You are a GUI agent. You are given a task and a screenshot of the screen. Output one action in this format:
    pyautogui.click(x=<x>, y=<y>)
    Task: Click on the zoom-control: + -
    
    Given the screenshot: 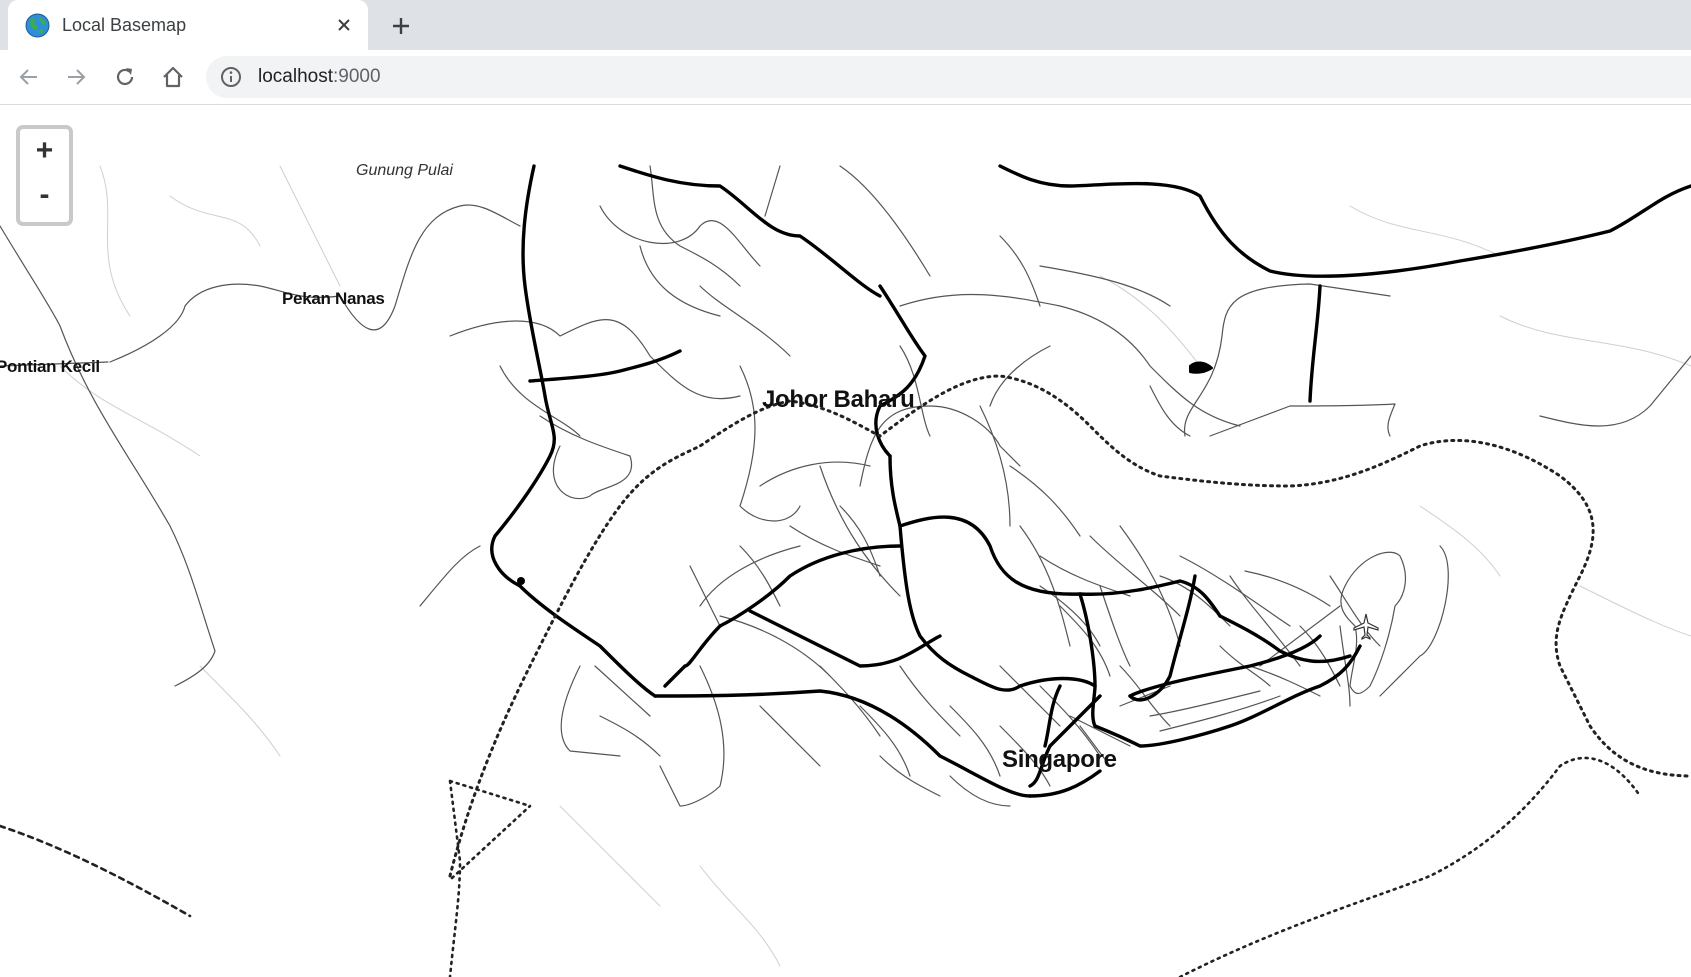 What is the action you would take?
    pyautogui.click(x=44, y=175)
    